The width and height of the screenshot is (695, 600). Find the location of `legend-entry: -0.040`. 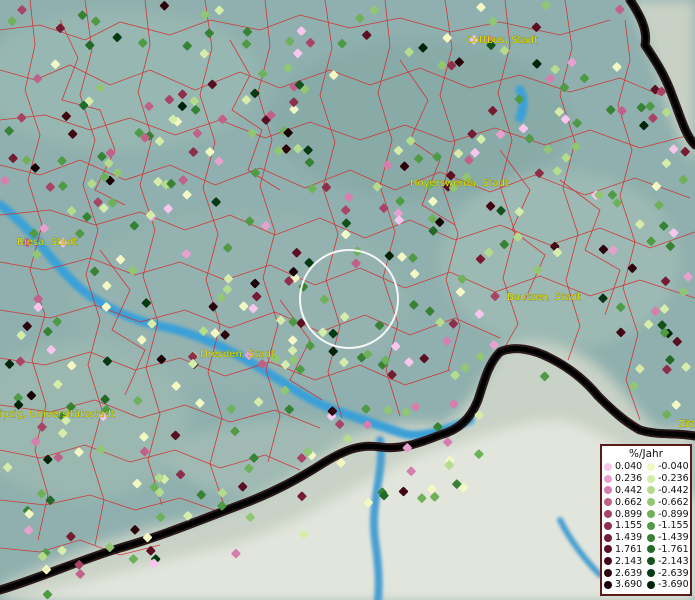

legend-entry: -0.040 is located at coordinates (668, 467).